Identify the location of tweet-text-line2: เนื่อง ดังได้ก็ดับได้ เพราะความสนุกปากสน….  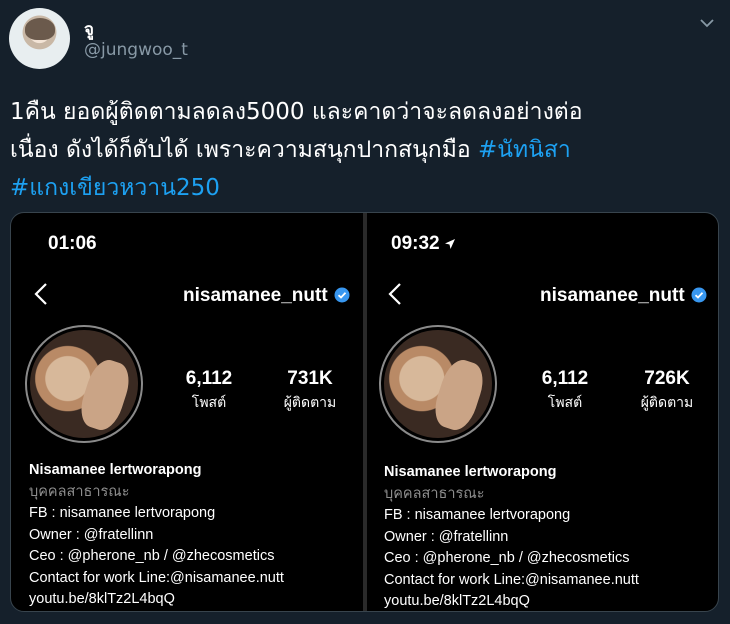
(244, 150).